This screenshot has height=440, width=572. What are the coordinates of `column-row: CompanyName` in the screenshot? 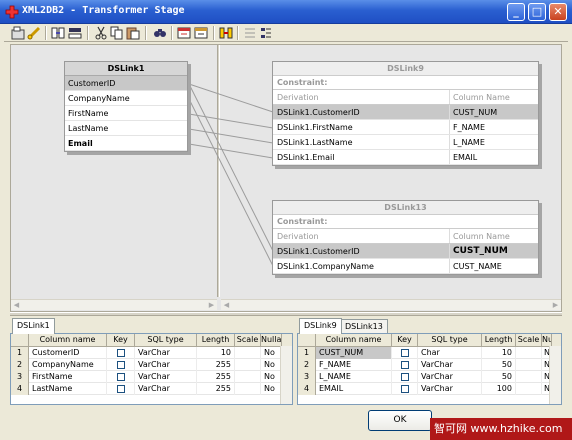 It's located at (126, 98).